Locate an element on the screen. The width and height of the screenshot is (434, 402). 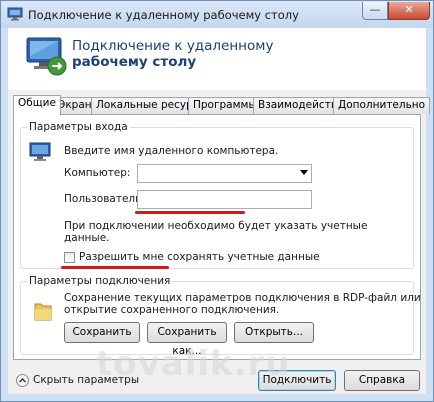
tab-programs: Программы is located at coordinates (225, 105).